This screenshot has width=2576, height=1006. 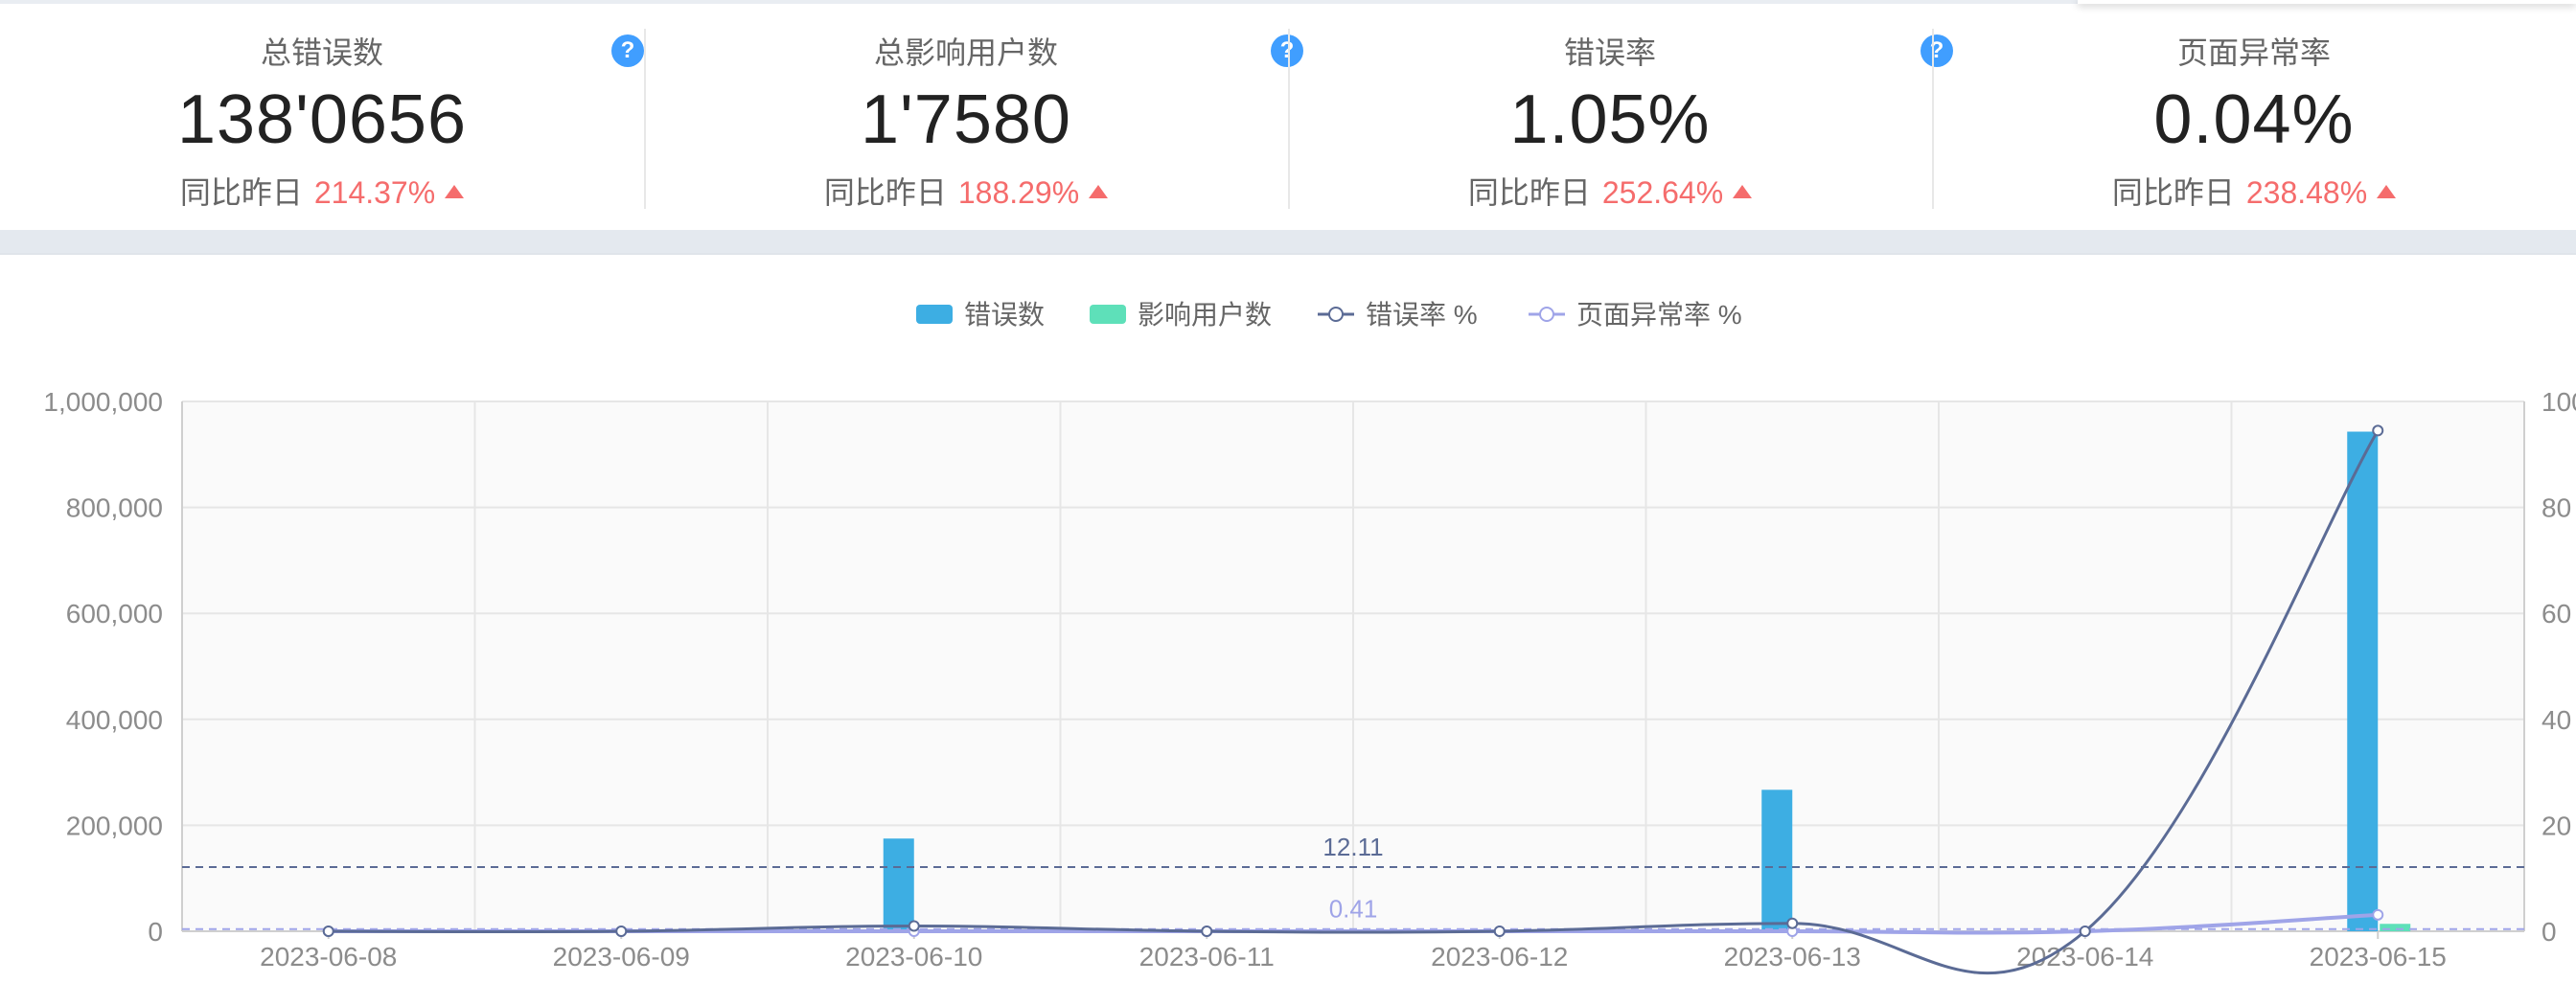 What do you see at coordinates (114, 508) in the screenshot?
I see `y-left-tick-label: 800,000` at bounding box center [114, 508].